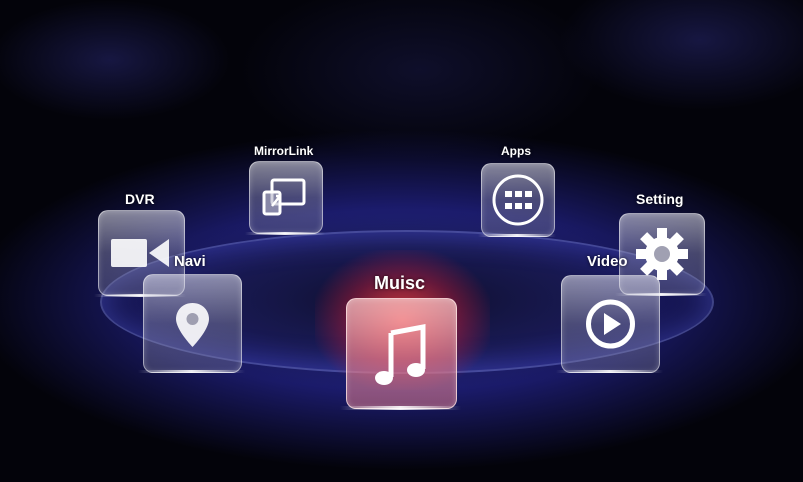 This screenshot has width=803, height=482. Describe the element at coordinates (609, 371) in the screenshot. I see `video-reflection` at that location.